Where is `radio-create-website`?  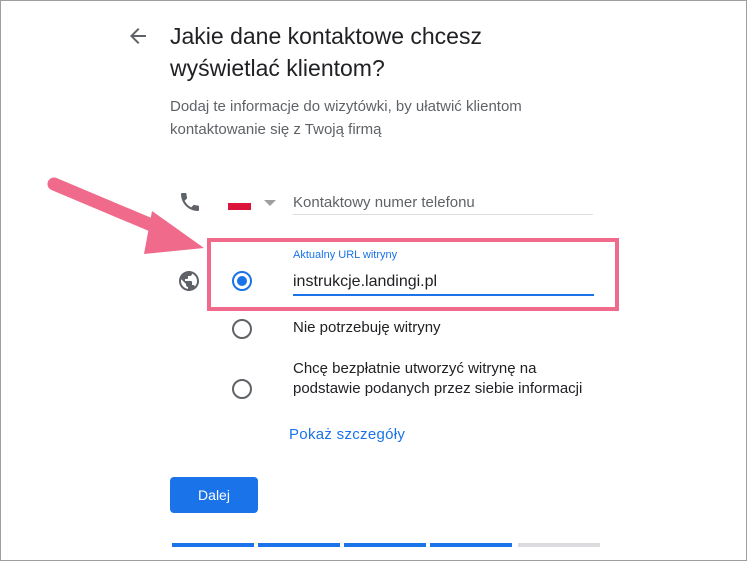
radio-create-website is located at coordinates (242, 389).